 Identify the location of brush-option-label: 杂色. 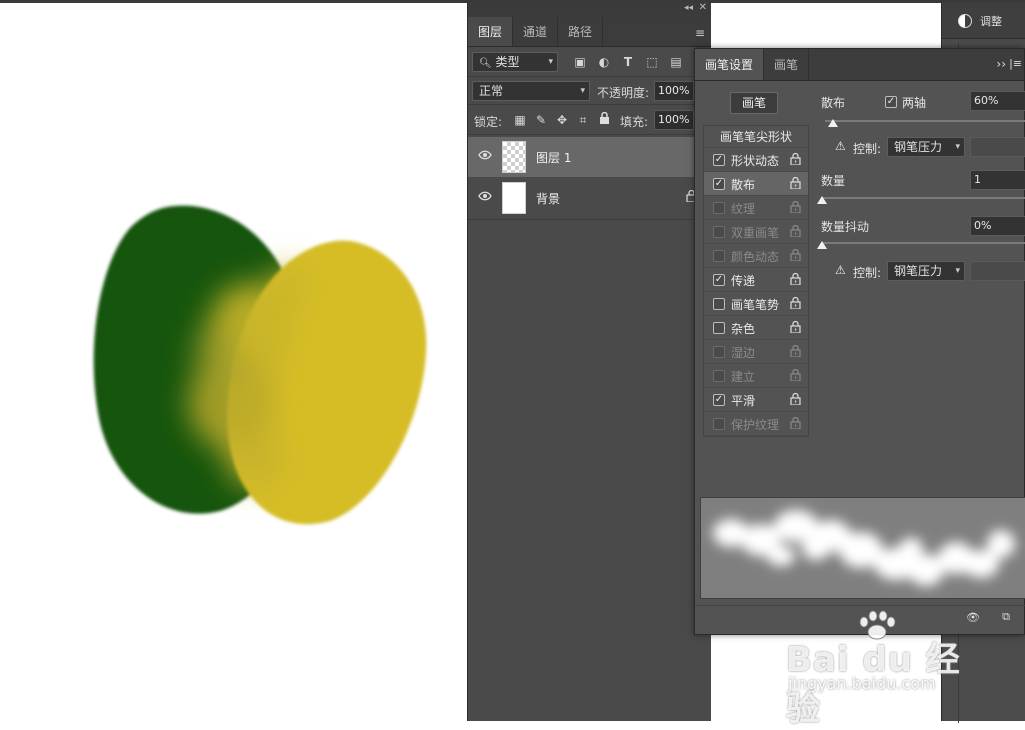
(743, 329).